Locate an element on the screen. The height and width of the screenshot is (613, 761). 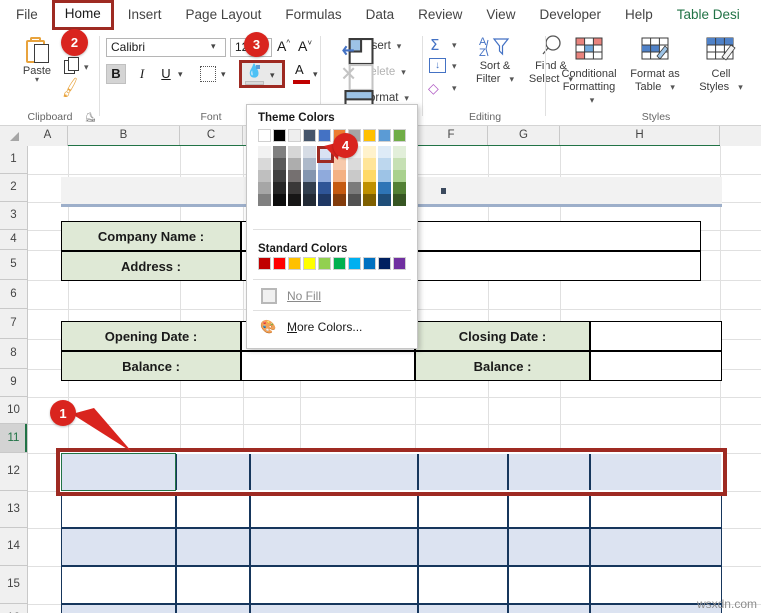
row-header-16: 16 is located at coordinates (14, 608).